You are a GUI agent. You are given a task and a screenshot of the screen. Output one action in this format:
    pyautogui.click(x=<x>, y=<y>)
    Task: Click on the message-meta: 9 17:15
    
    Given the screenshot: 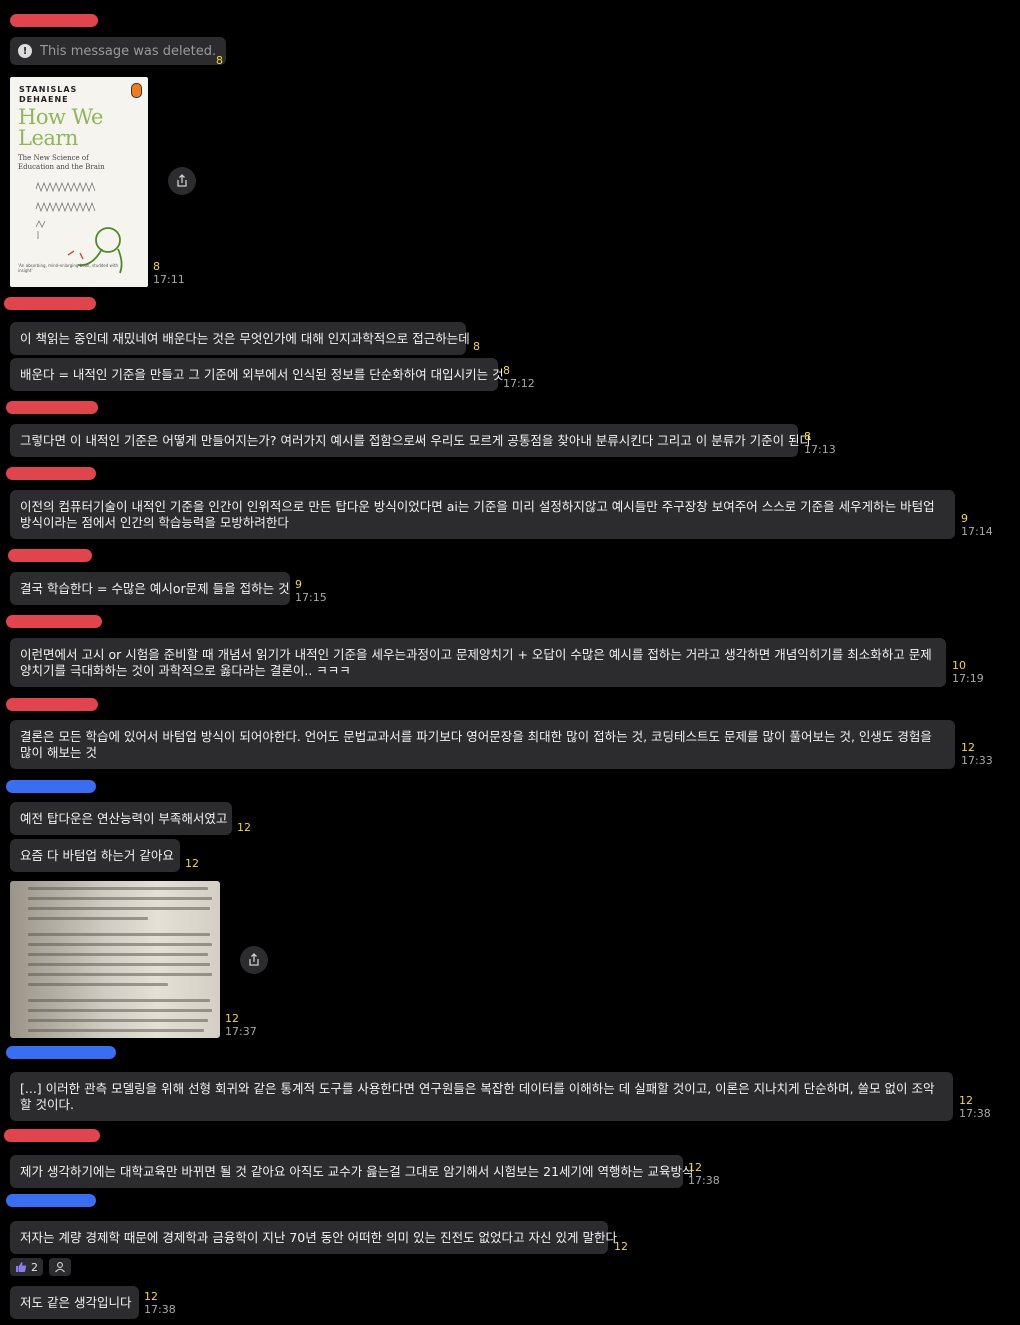 What is the action you would take?
    pyautogui.click(x=311, y=591)
    